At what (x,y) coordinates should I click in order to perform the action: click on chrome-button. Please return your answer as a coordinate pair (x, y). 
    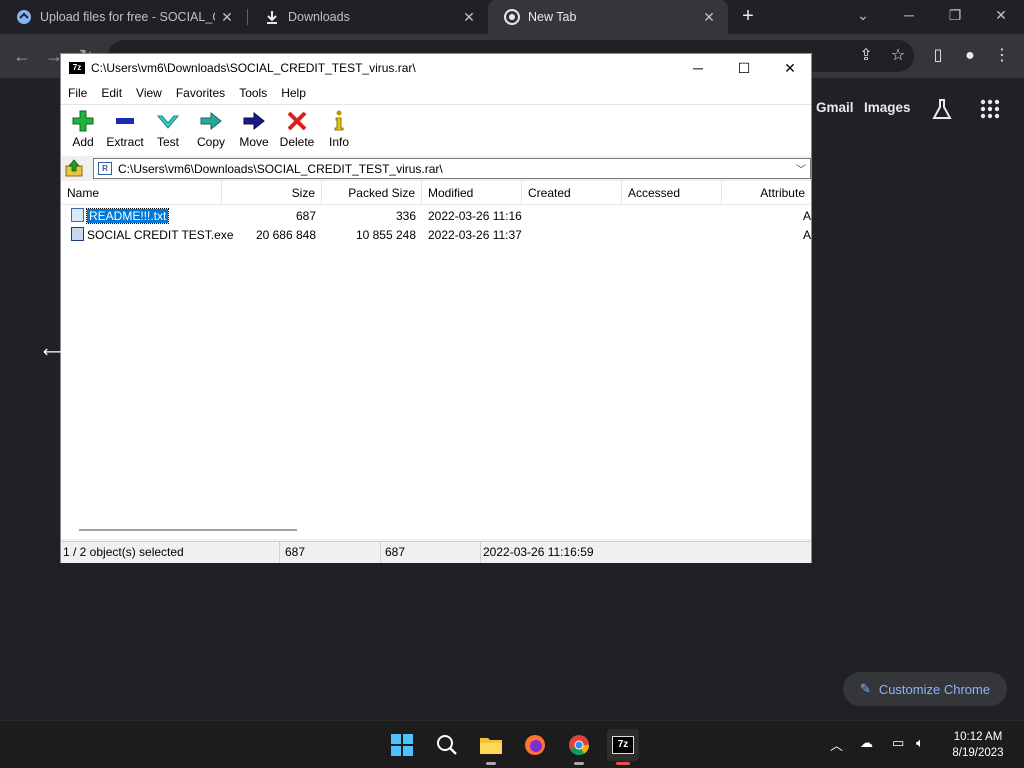
    Looking at the image, I should click on (579, 747).